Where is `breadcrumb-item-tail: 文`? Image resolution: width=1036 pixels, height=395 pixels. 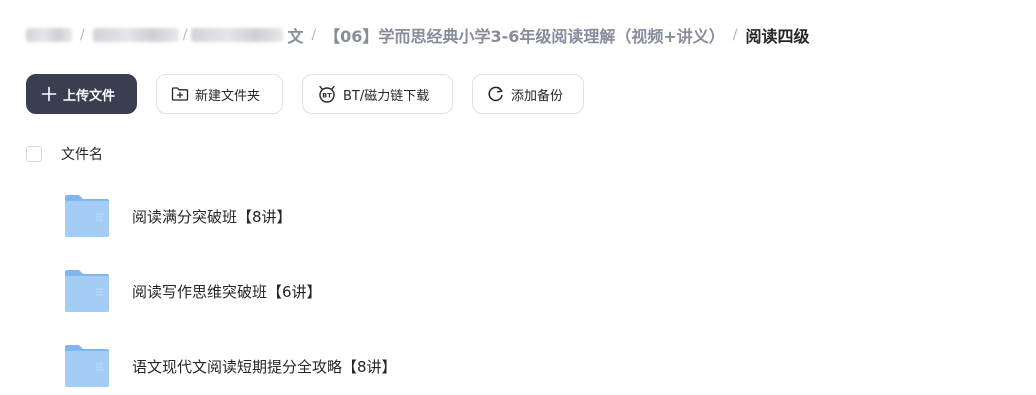 breadcrumb-item-tail: 文 is located at coordinates (295, 35).